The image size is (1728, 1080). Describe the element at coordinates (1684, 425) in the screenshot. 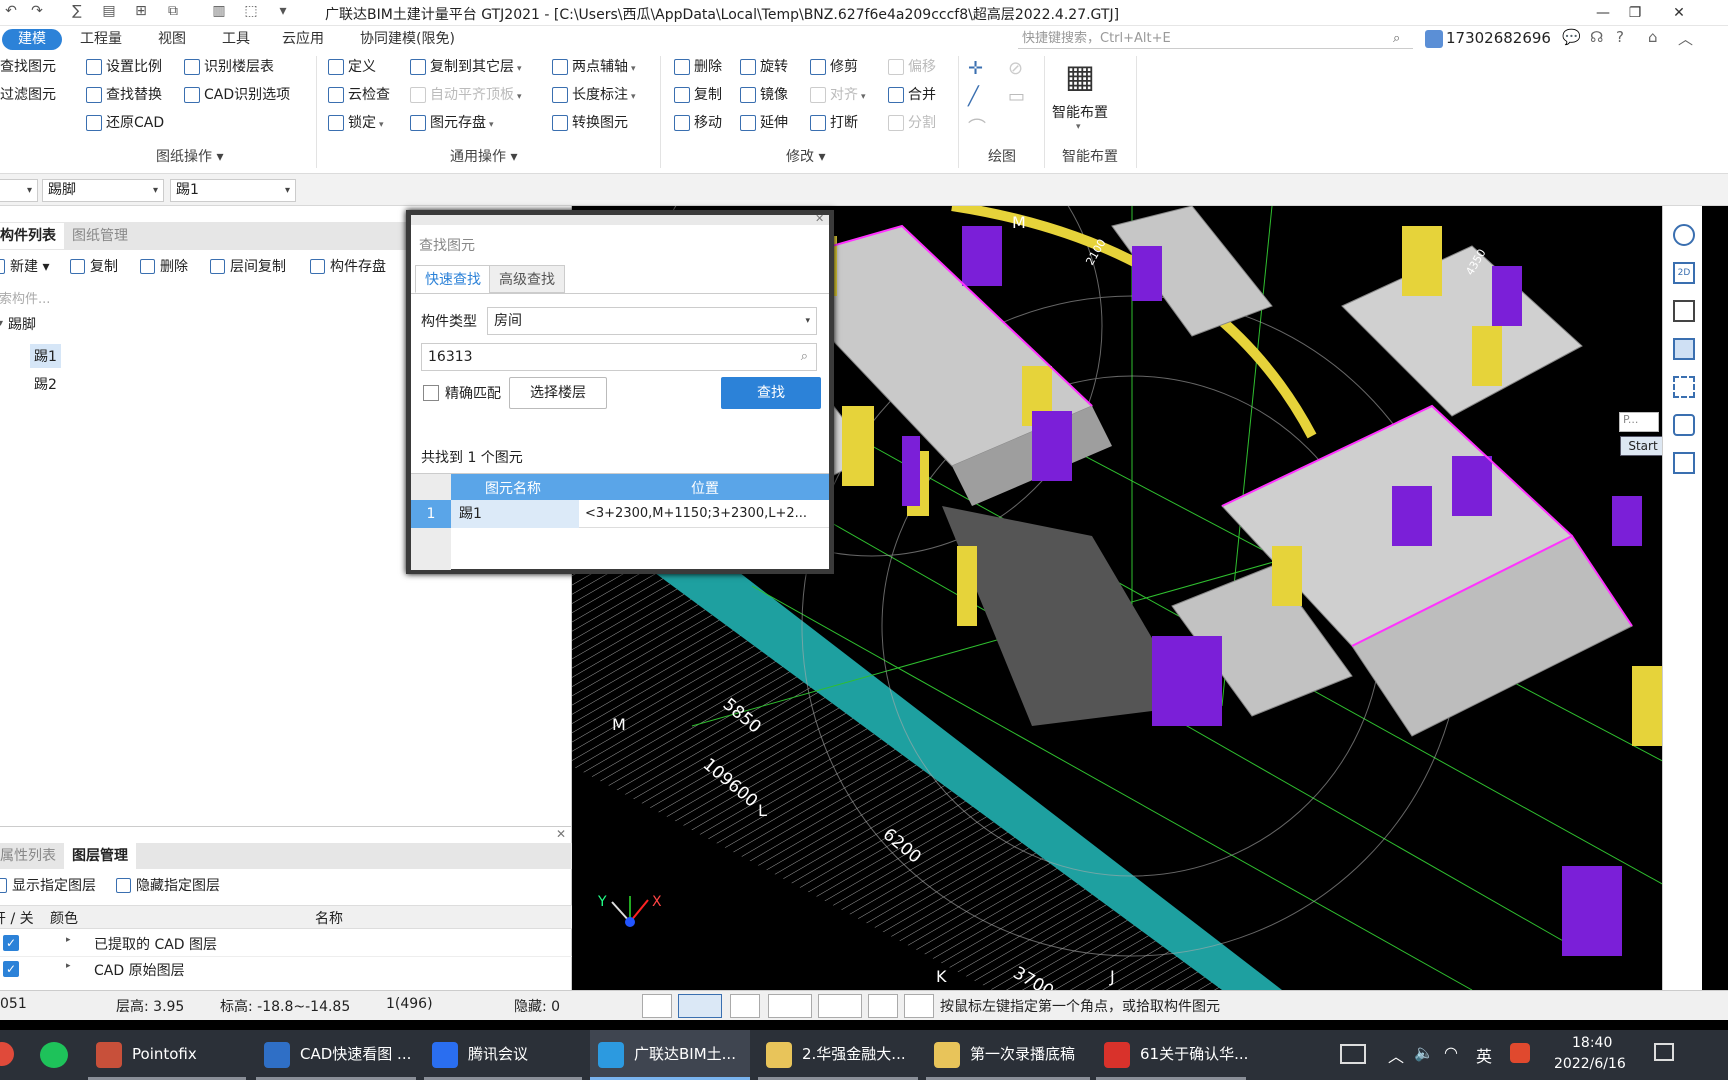

I see `cube-icon` at that location.